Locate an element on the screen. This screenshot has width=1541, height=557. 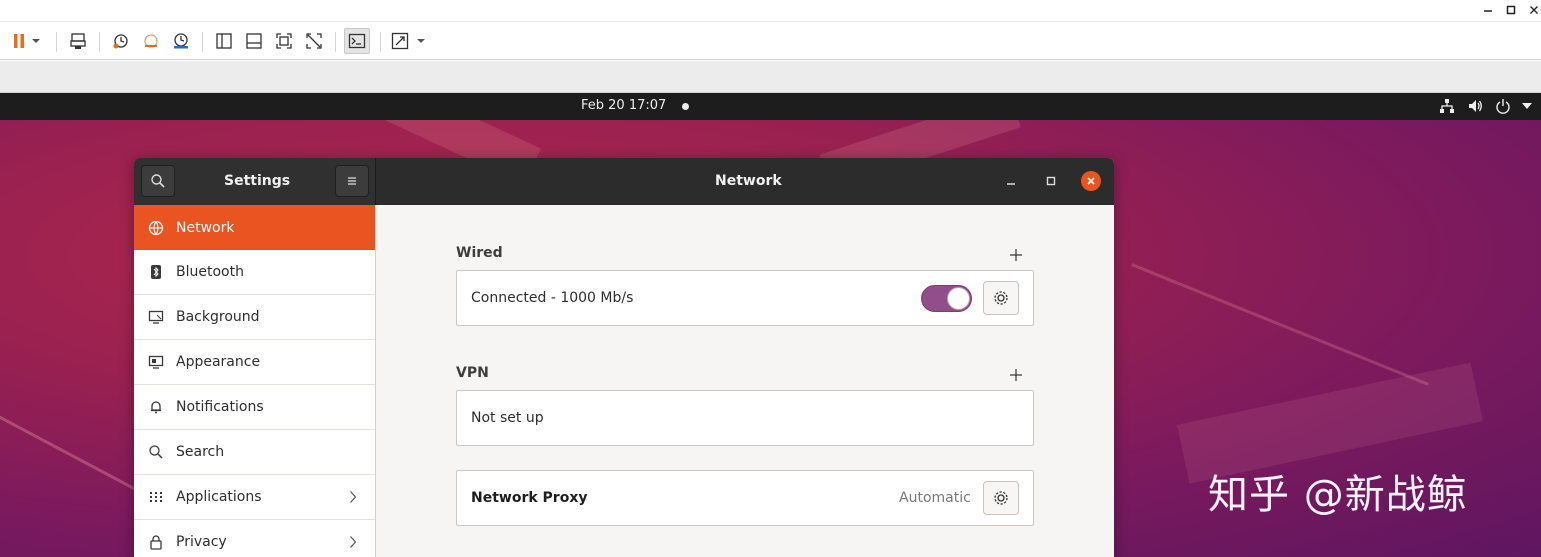
sidebar-item-label: Notifications is located at coordinates (220, 407).